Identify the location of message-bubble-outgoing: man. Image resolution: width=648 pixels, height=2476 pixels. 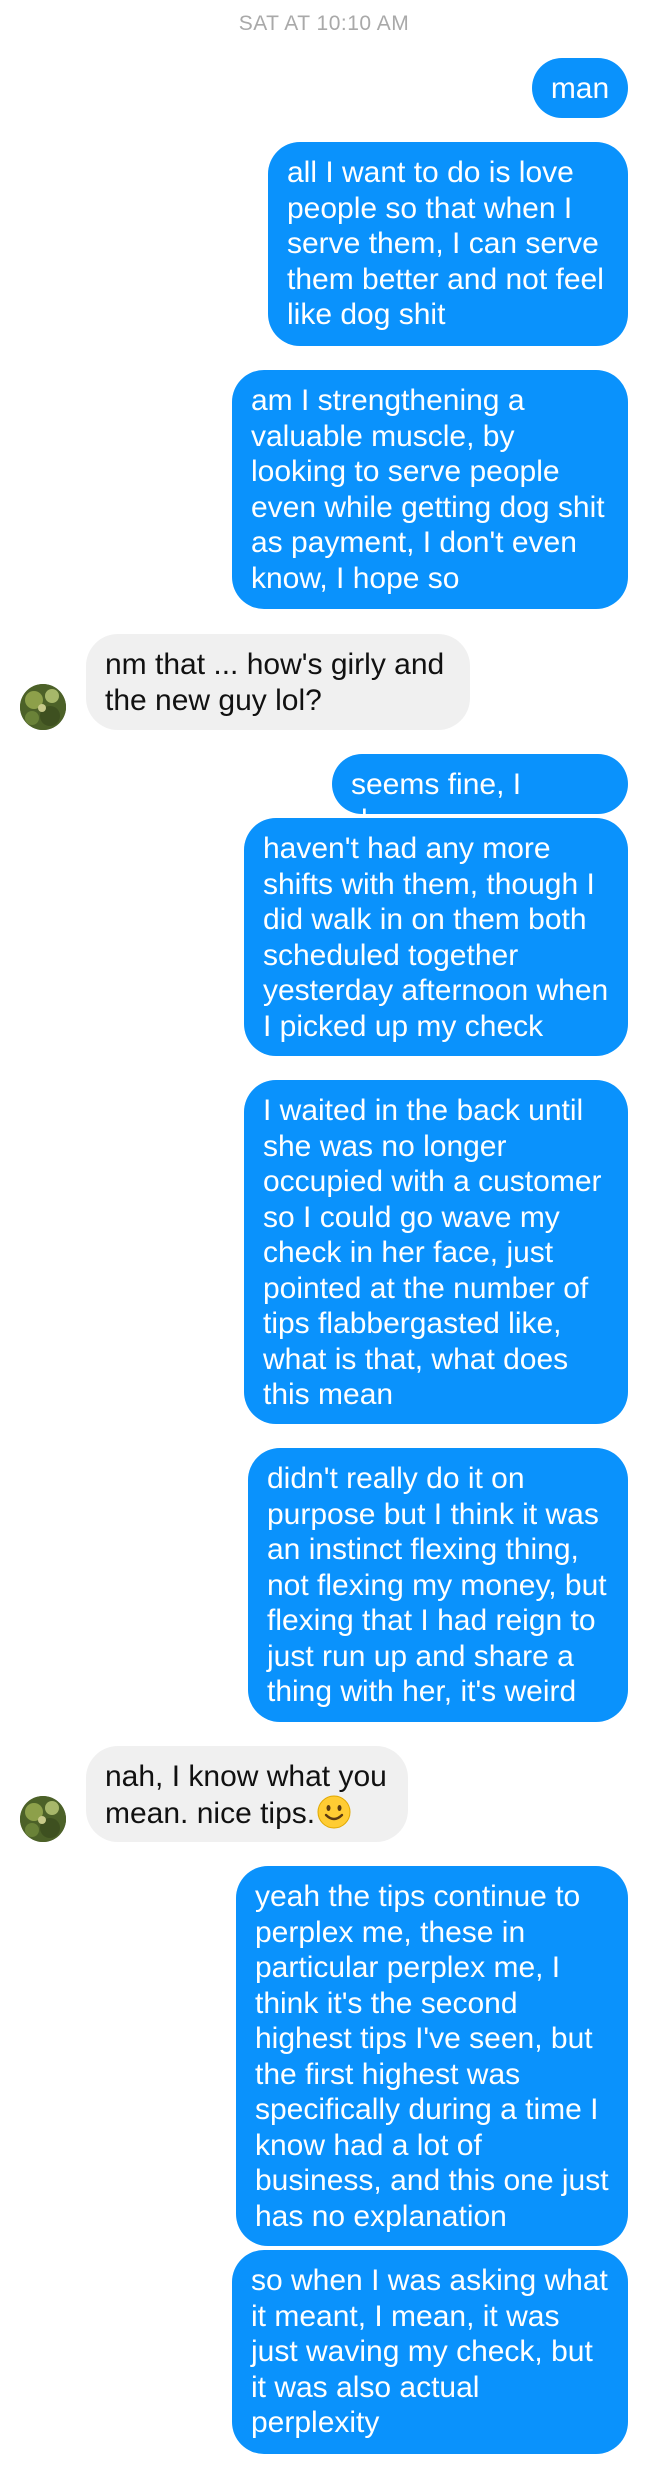
(580, 88).